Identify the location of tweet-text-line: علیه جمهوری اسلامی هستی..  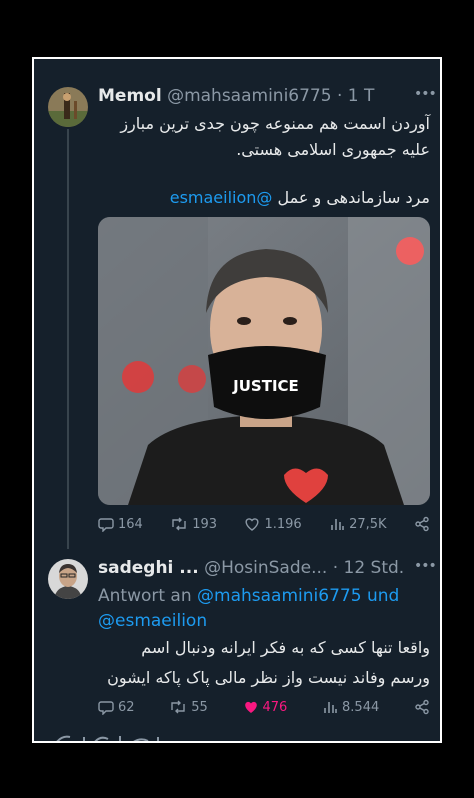
(333, 149).